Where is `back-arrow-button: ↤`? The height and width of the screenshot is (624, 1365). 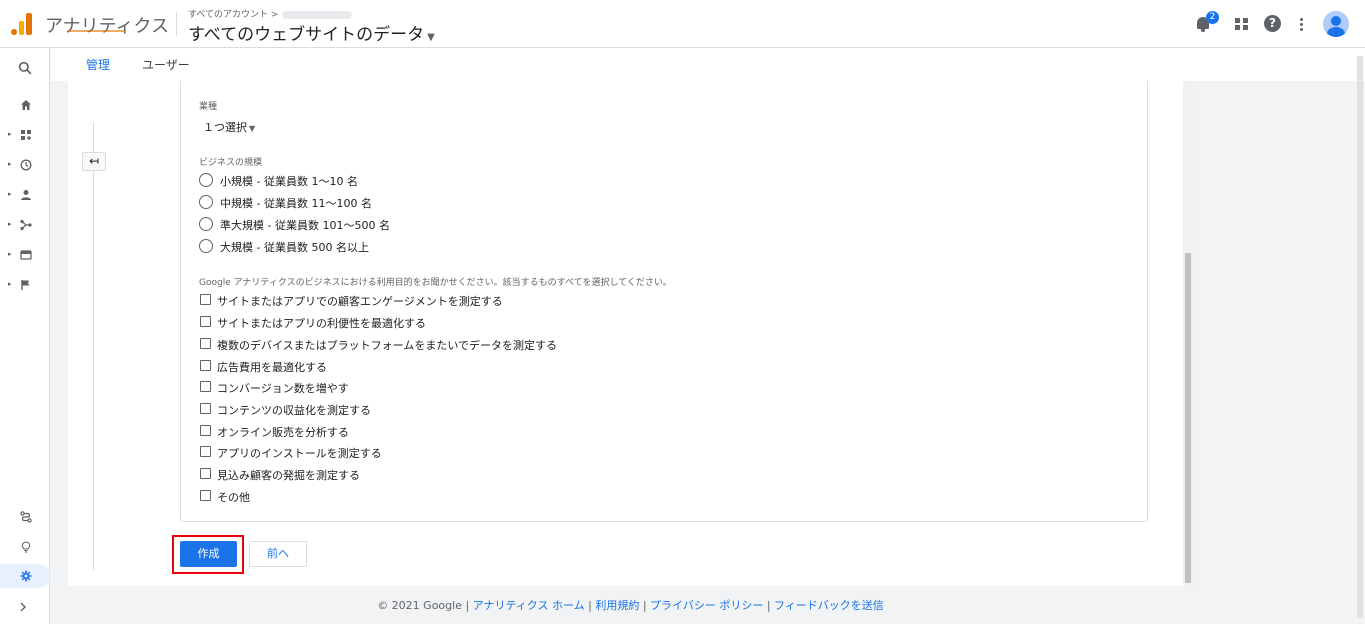
back-arrow-button: ↤ is located at coordinates (94, 161).